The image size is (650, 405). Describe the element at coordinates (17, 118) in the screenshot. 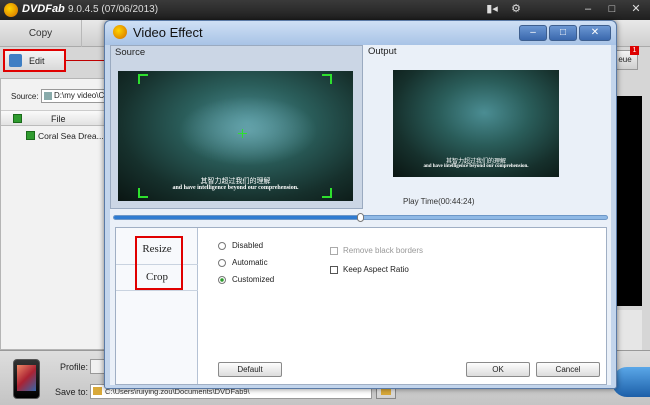

I see `select-all-checkbox` at that location.